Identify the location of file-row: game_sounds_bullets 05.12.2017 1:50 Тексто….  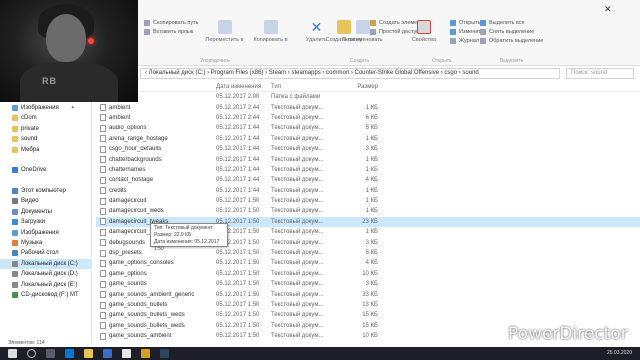
(368, 305).